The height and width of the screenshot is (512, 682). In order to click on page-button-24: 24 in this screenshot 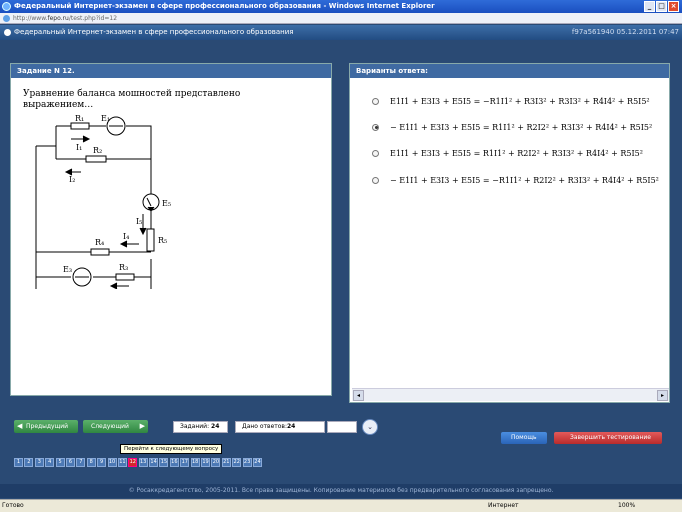, I will do `click(257, 462)`.